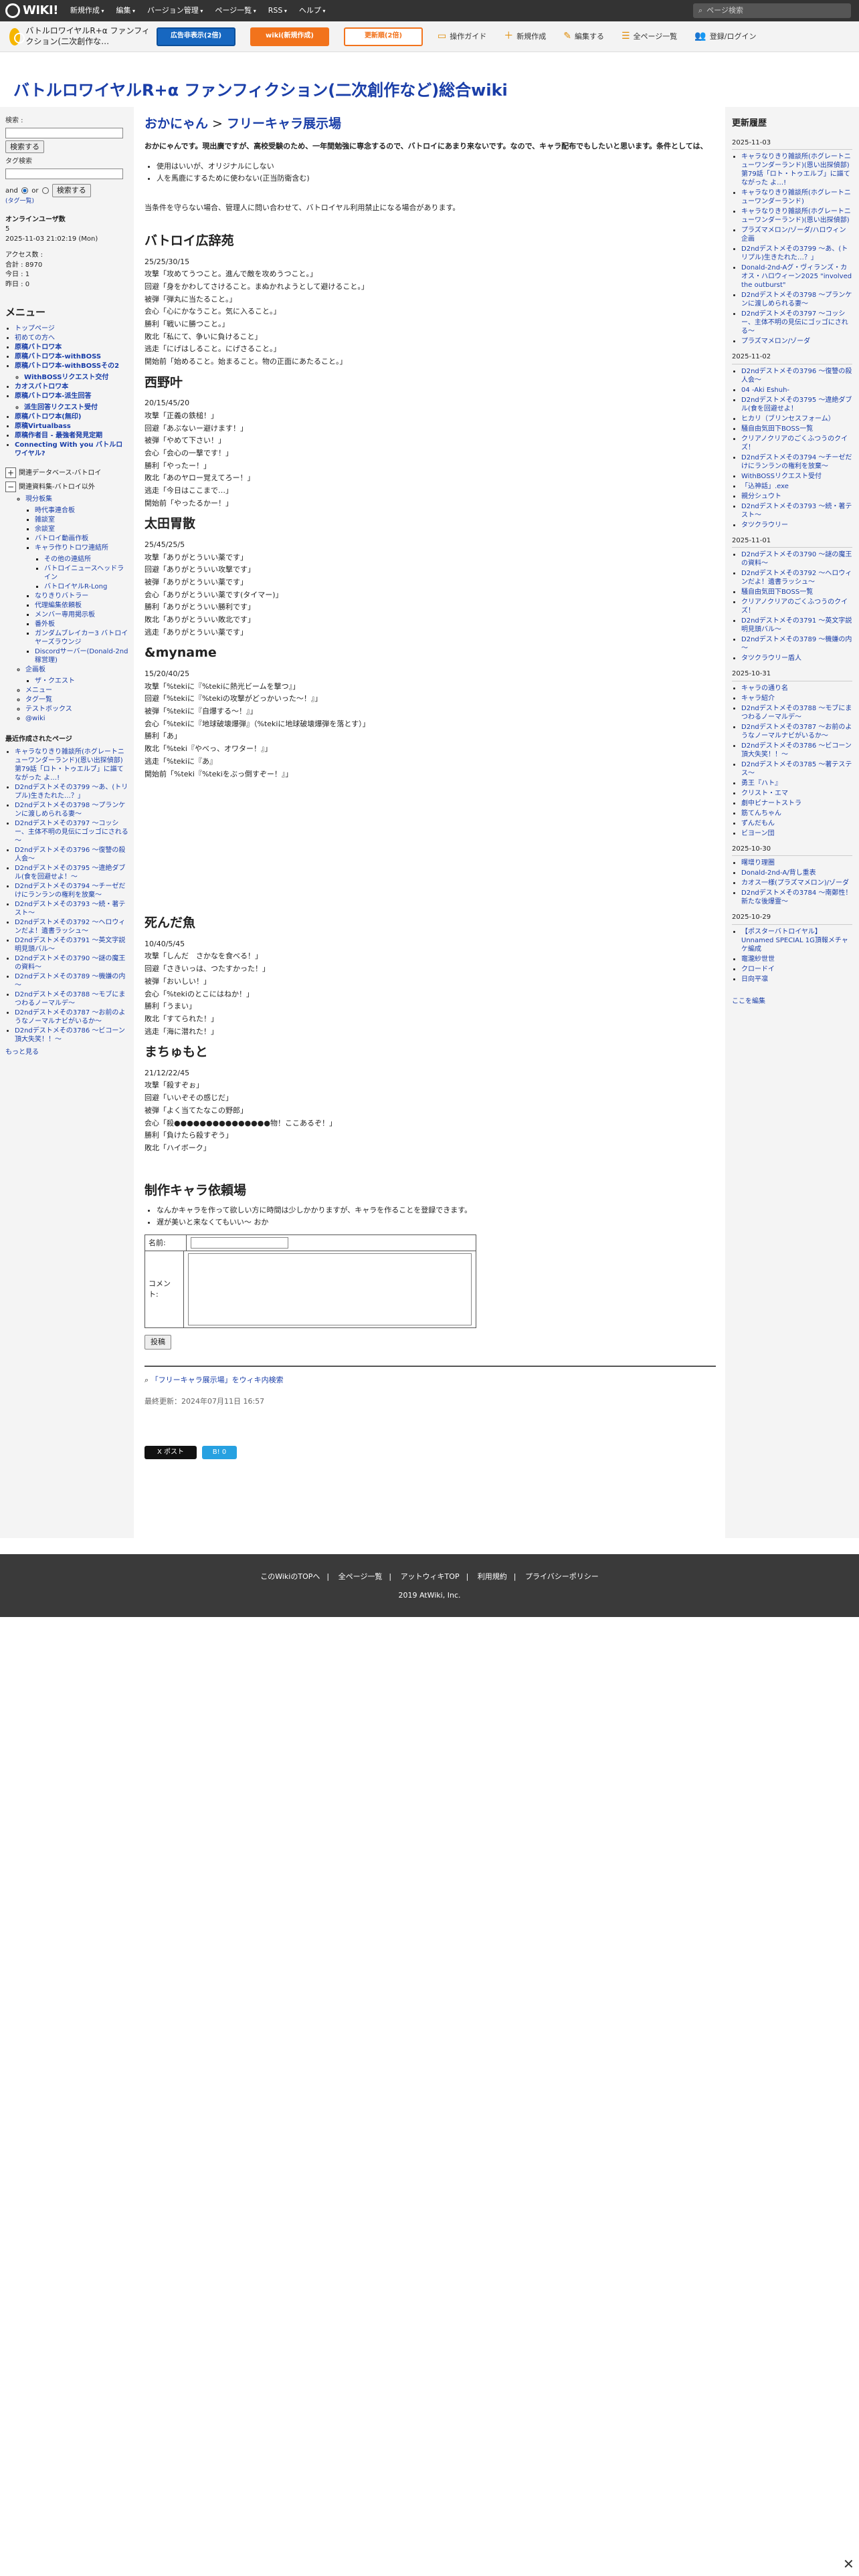  Describe the element at coordinates (81, 539) in the screenshot. I see `tree-item: バトロイ動画作板` at that location.